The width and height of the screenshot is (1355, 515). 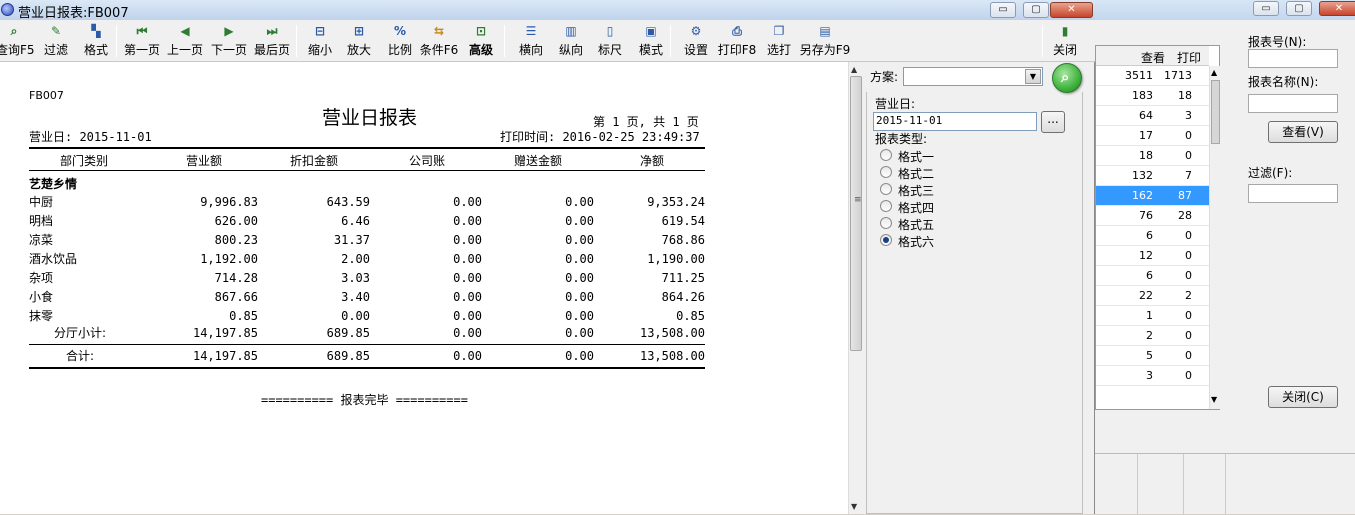 What do you see at coordinates (481, 42) in the screenshot?
I see `toolbar-btn-11: ⊡ 高级` at bounding box center [481, 42].